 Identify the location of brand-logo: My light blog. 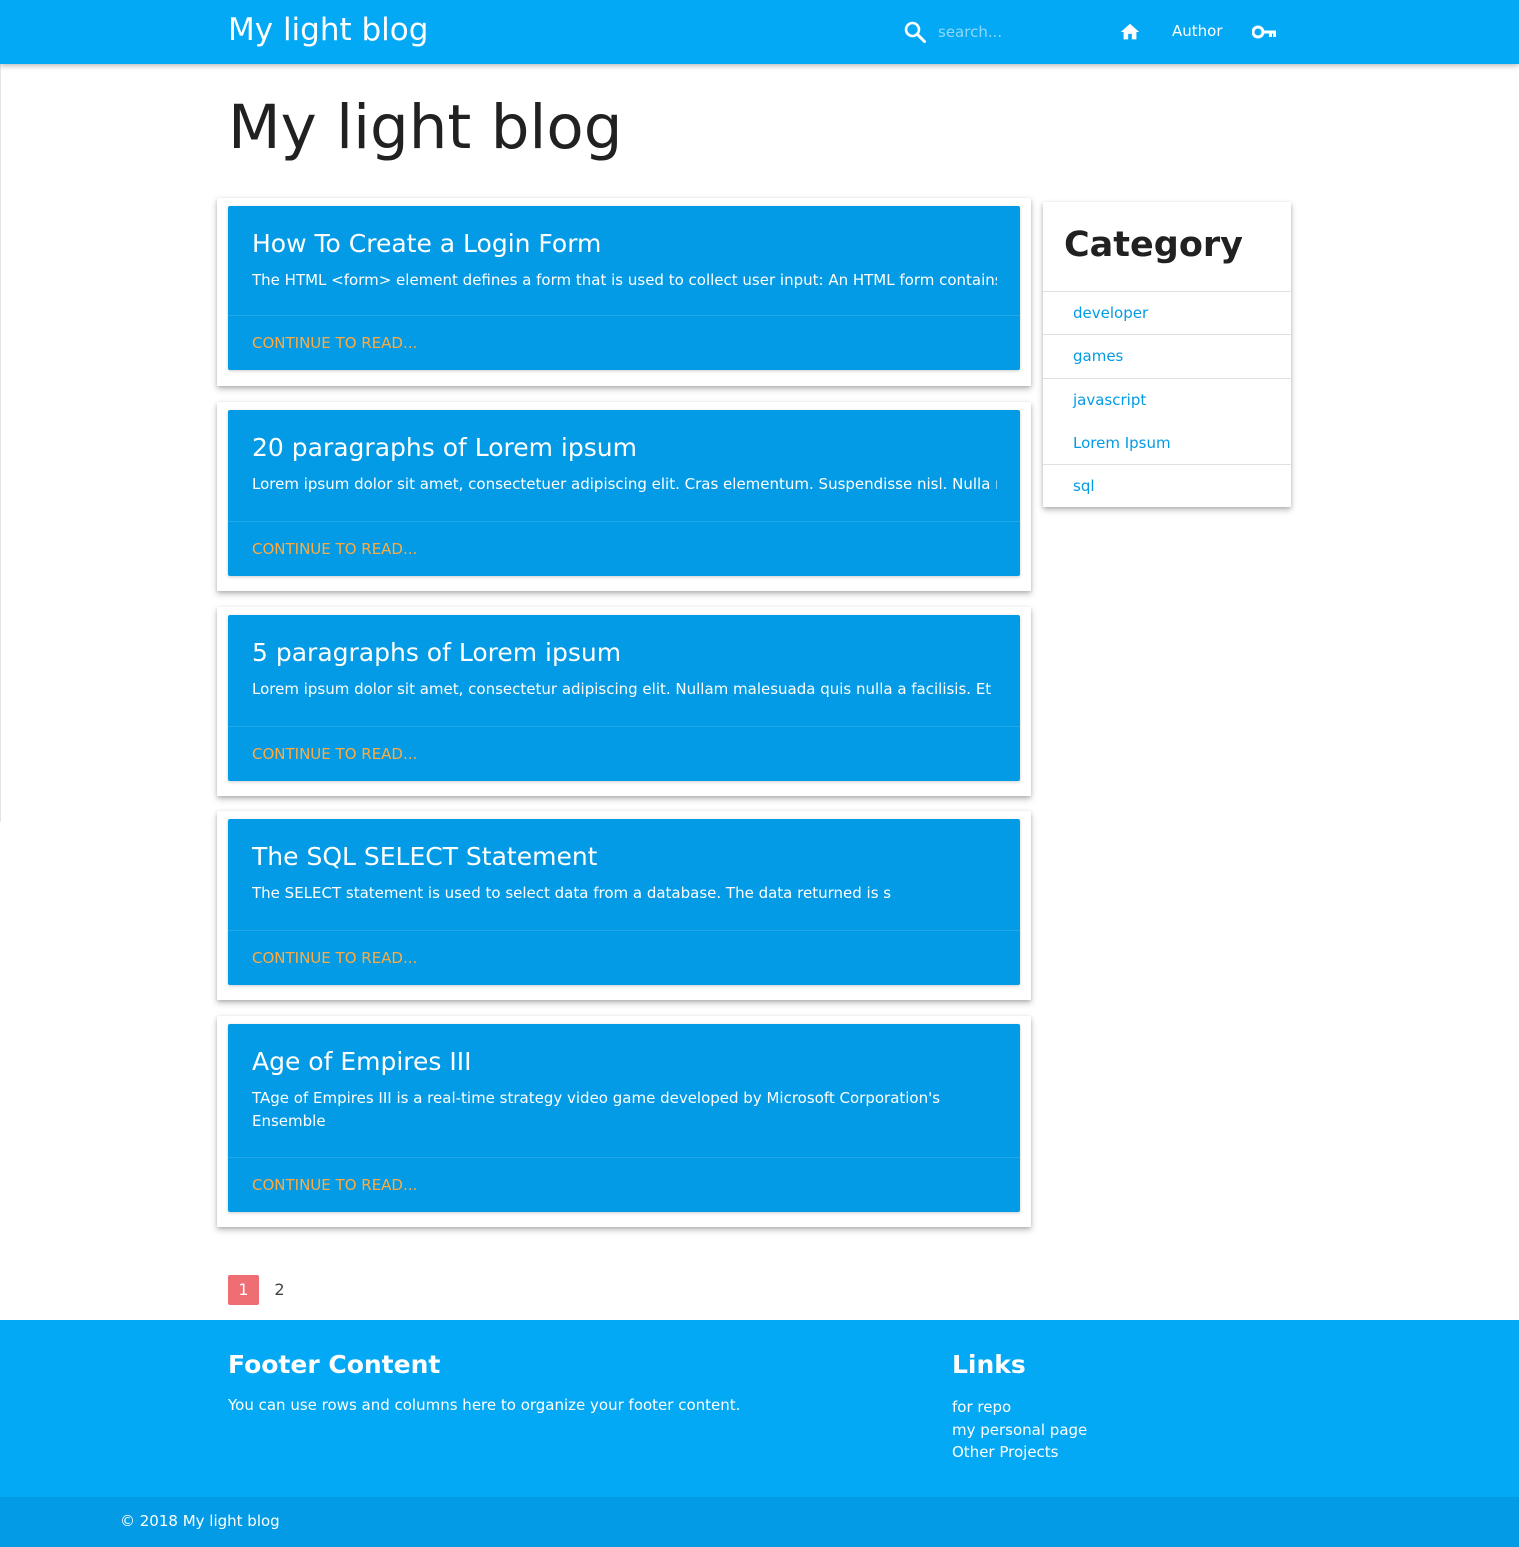
(328, 30).